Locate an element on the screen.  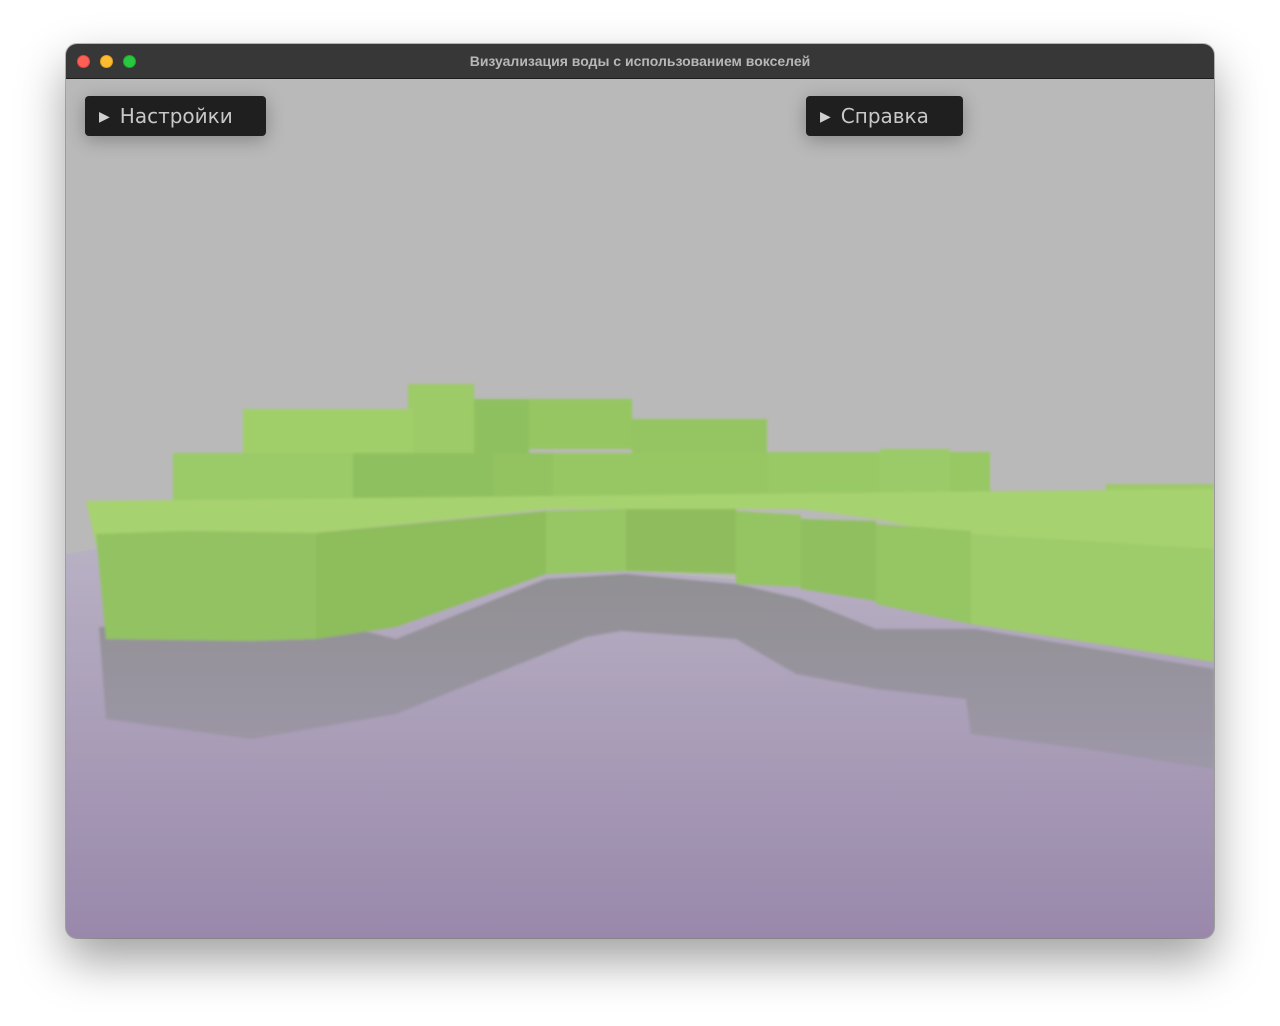
settings-label: Настройки is located at coordinates (176, 116).